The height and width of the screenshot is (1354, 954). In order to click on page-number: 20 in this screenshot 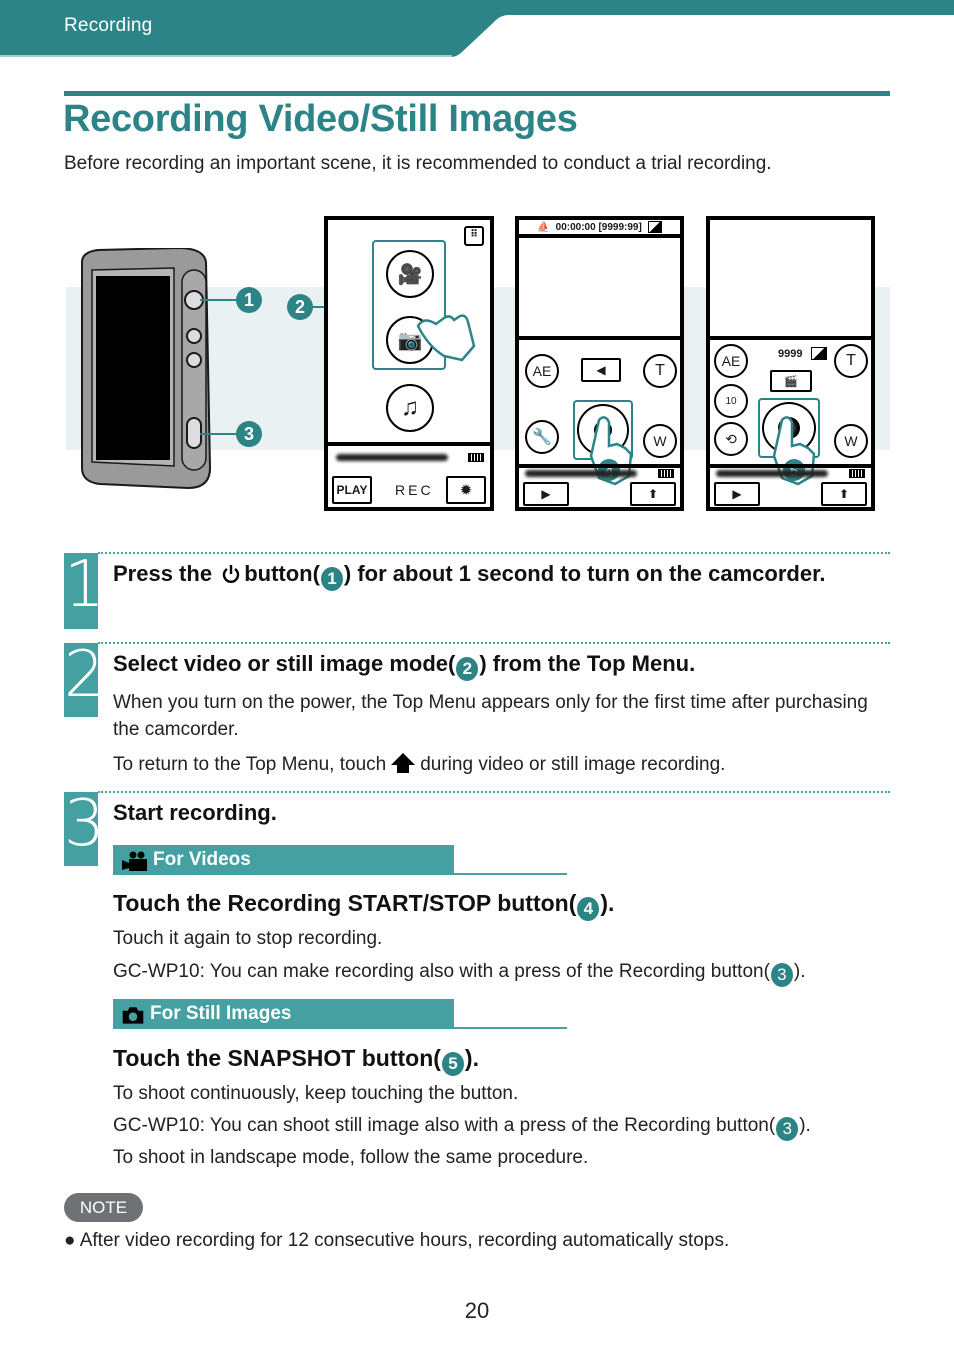, I will do `click(477, 1310)`.